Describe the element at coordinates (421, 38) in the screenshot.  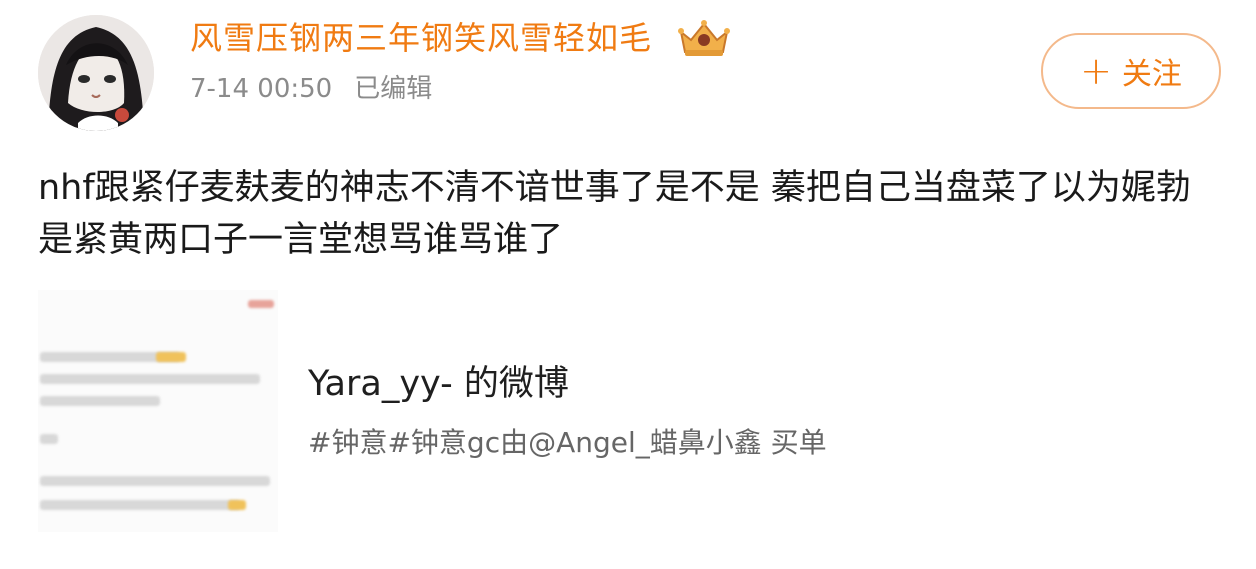
I see `author-name: 风雪压钢两三年钢笑风雪轻如毛` at that location.